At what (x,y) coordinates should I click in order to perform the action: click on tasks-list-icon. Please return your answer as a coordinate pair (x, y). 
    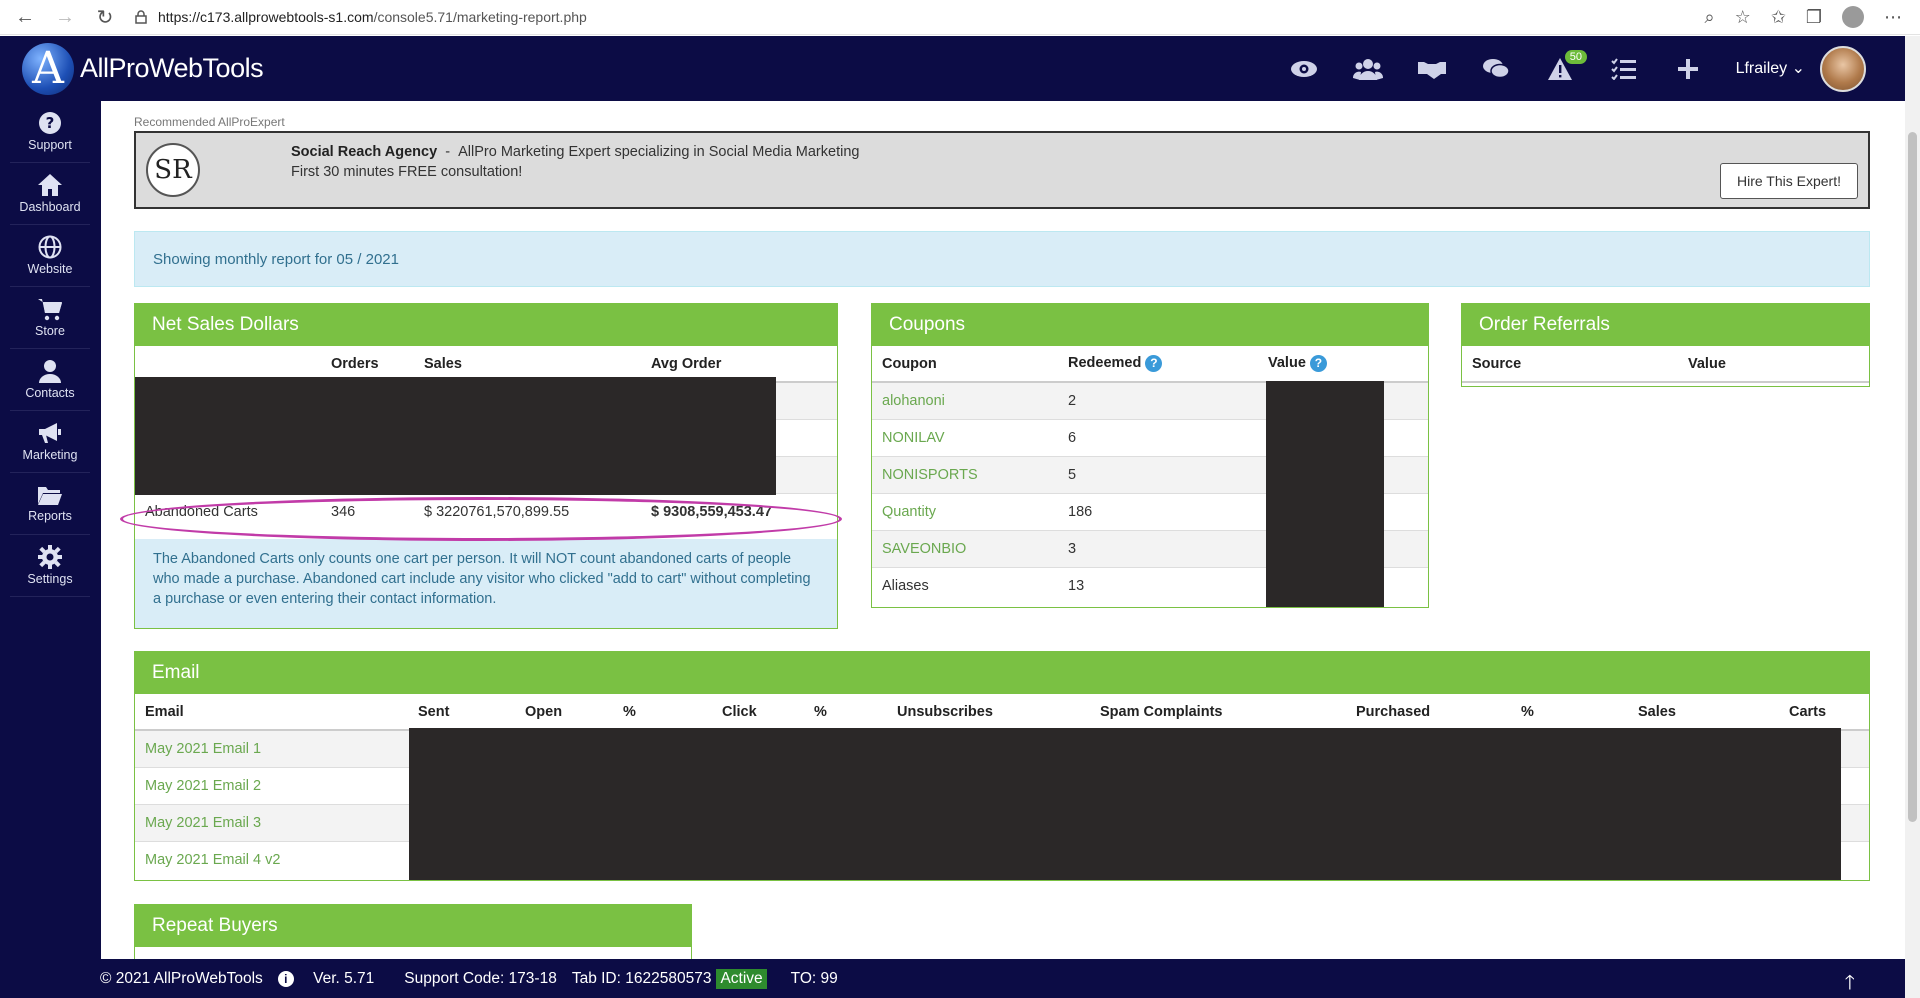
    Looking at the image, I should click on (1624, 69).